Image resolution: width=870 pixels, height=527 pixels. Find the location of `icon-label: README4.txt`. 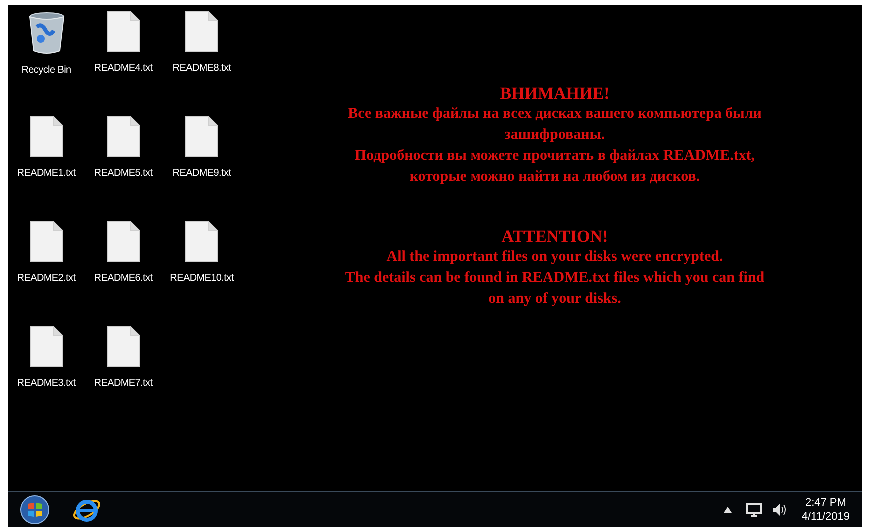

icon-label: README4.txt is located at coordinates (123, 68).